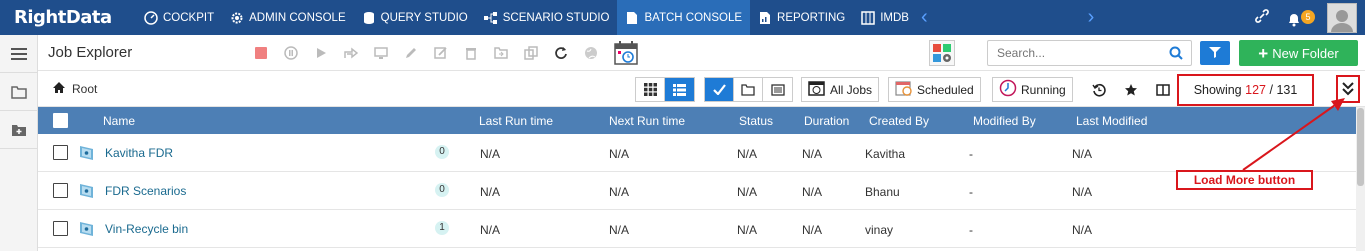 Image resolution: width=1365 pixels, height=251 pixels. I want to click on stop-icon, so click(261, 53).